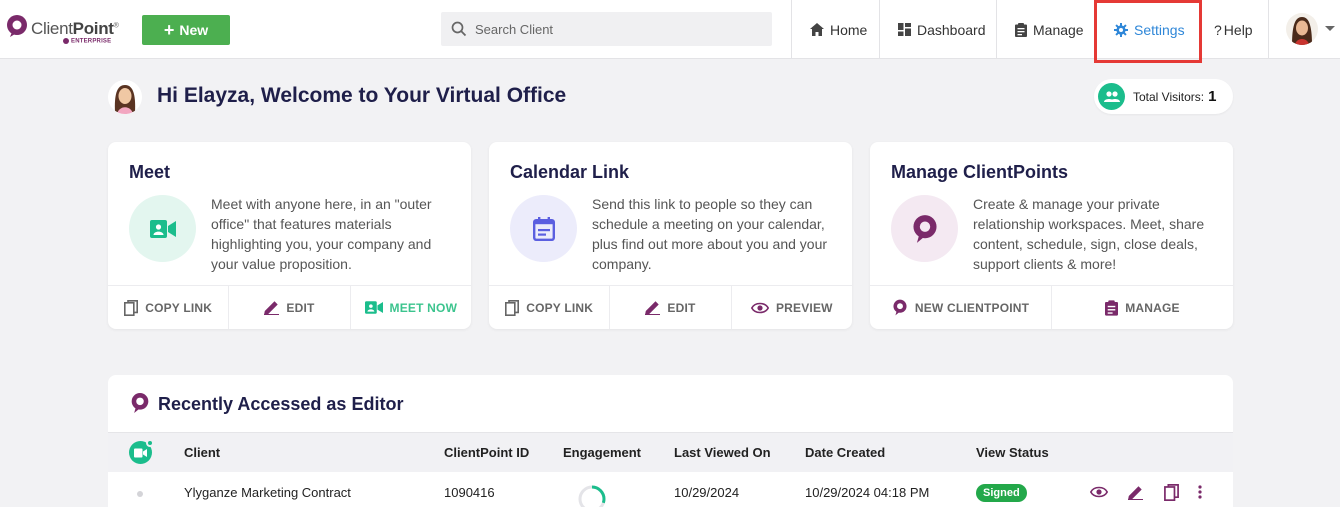  I want to click on preview-button: PREVIEW, so click(791, 307).